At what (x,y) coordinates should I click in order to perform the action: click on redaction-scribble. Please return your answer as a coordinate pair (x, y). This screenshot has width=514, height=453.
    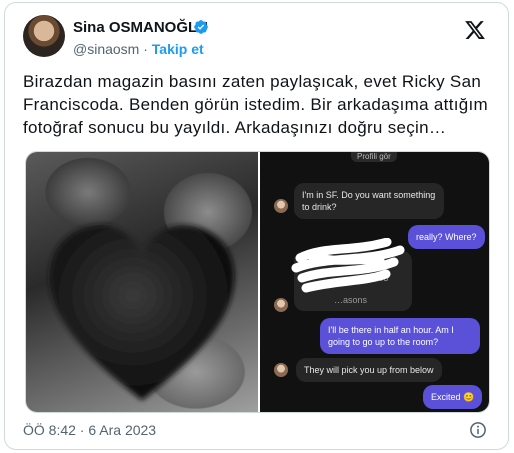
    Looking at the image, I should click on (348, 265).